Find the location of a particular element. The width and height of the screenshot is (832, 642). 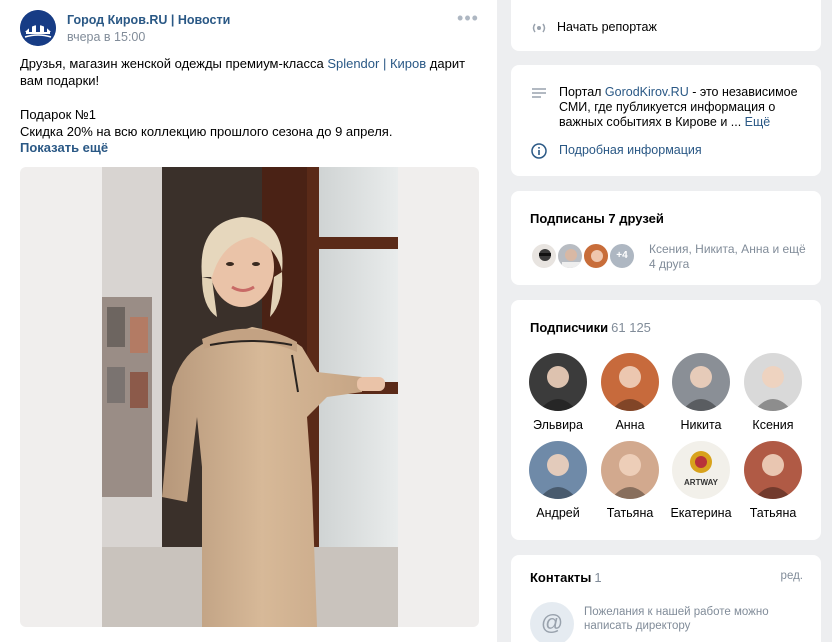

subscriber-item: Андрей is located at coordinates (558, 480).